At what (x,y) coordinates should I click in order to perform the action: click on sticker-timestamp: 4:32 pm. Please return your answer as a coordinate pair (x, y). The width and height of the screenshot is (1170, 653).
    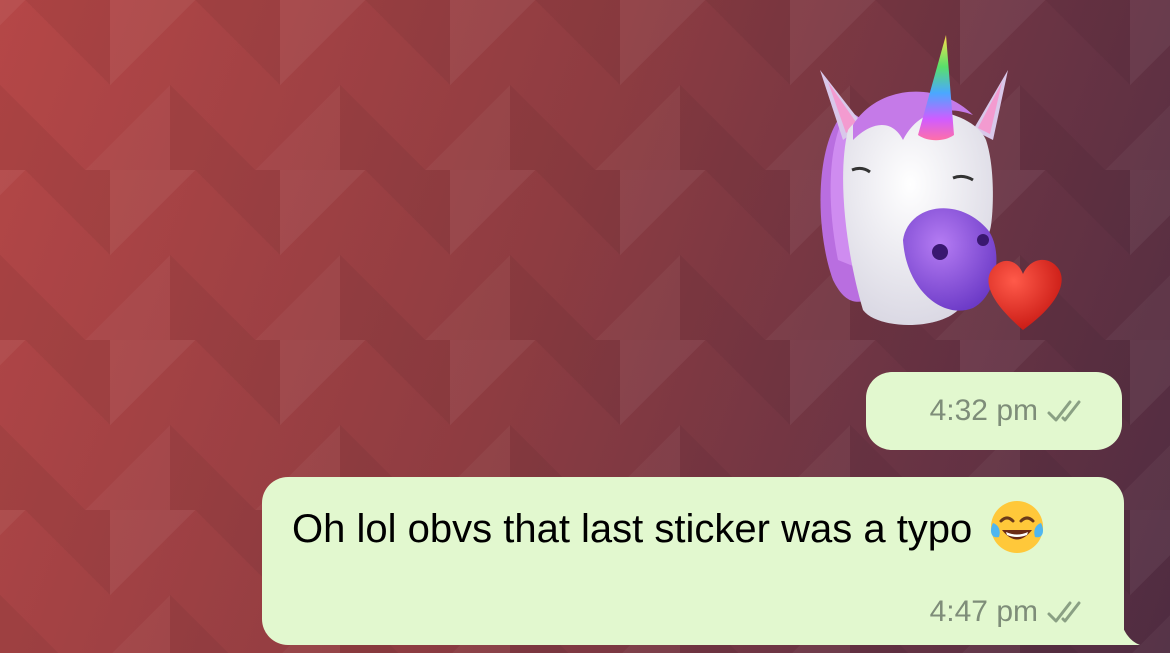
    Looking at the image, I should click on (1010, 411).